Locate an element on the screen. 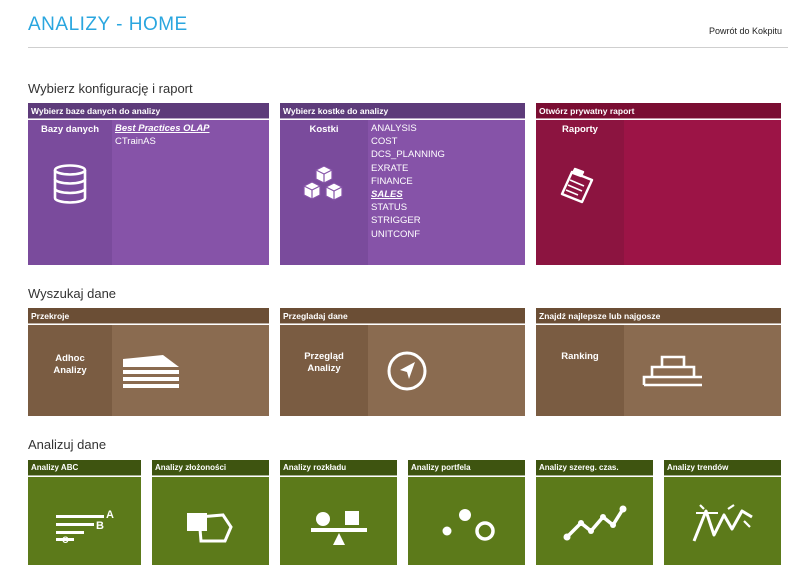 Image resolution: width=795 pixels, height=578 pixels. cube-item: ANALYSIS is located at coordinates (408, 128).